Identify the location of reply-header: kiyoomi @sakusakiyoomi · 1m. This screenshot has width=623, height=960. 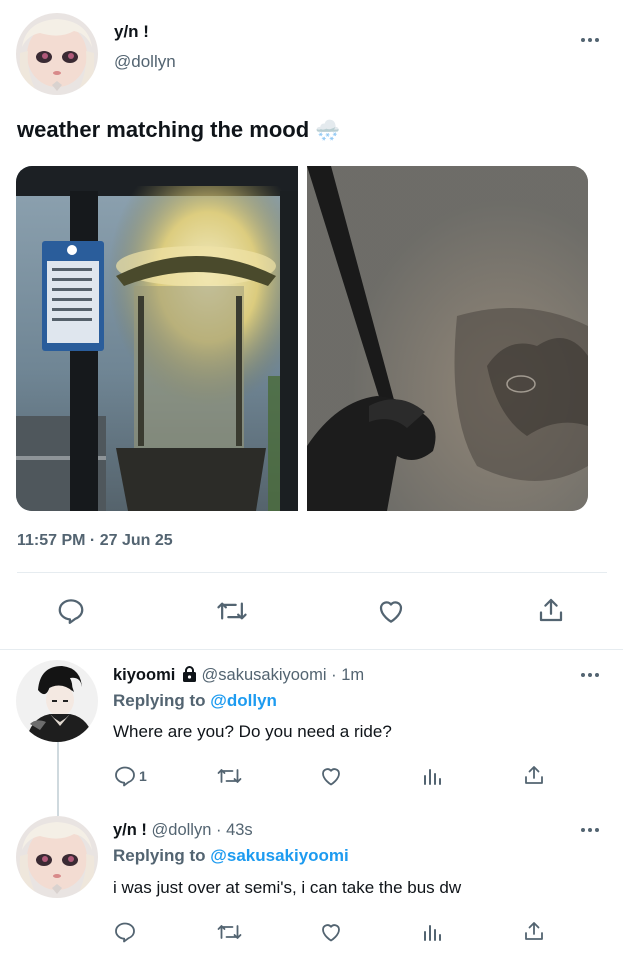
(238, 676).